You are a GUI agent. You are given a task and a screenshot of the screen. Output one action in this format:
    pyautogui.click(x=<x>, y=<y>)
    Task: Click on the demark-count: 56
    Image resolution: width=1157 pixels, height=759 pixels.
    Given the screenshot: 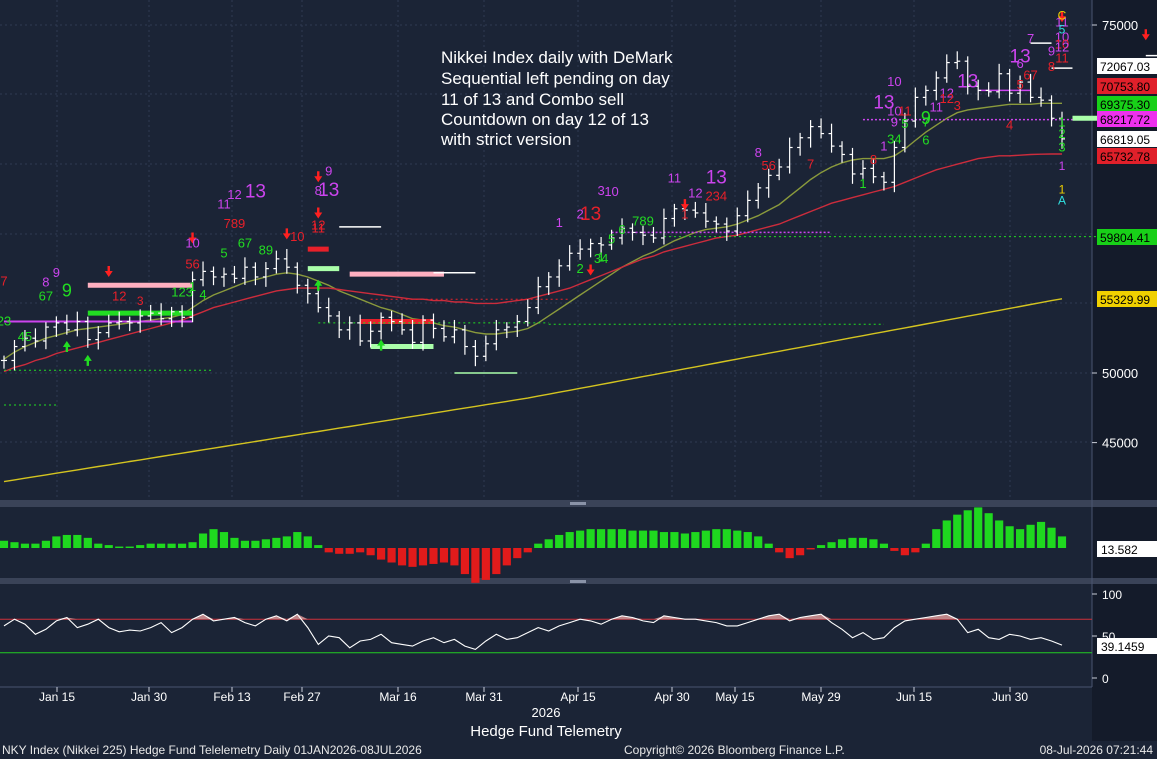 What is the action you would take?
    pyautogui.click(x=192, y=264)
    